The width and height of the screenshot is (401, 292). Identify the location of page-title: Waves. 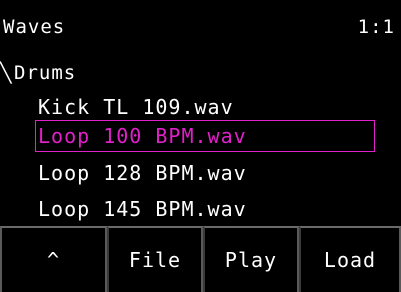
(34, 27).